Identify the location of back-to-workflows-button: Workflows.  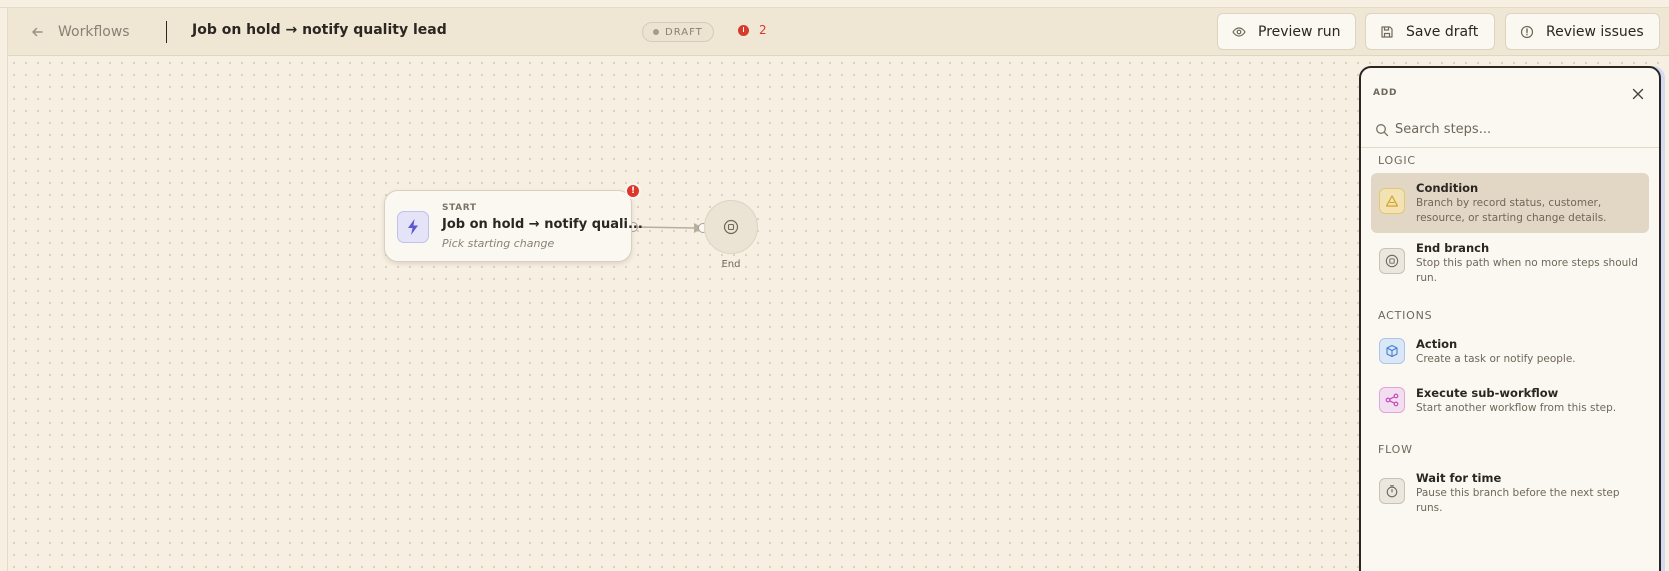
(80, 32).